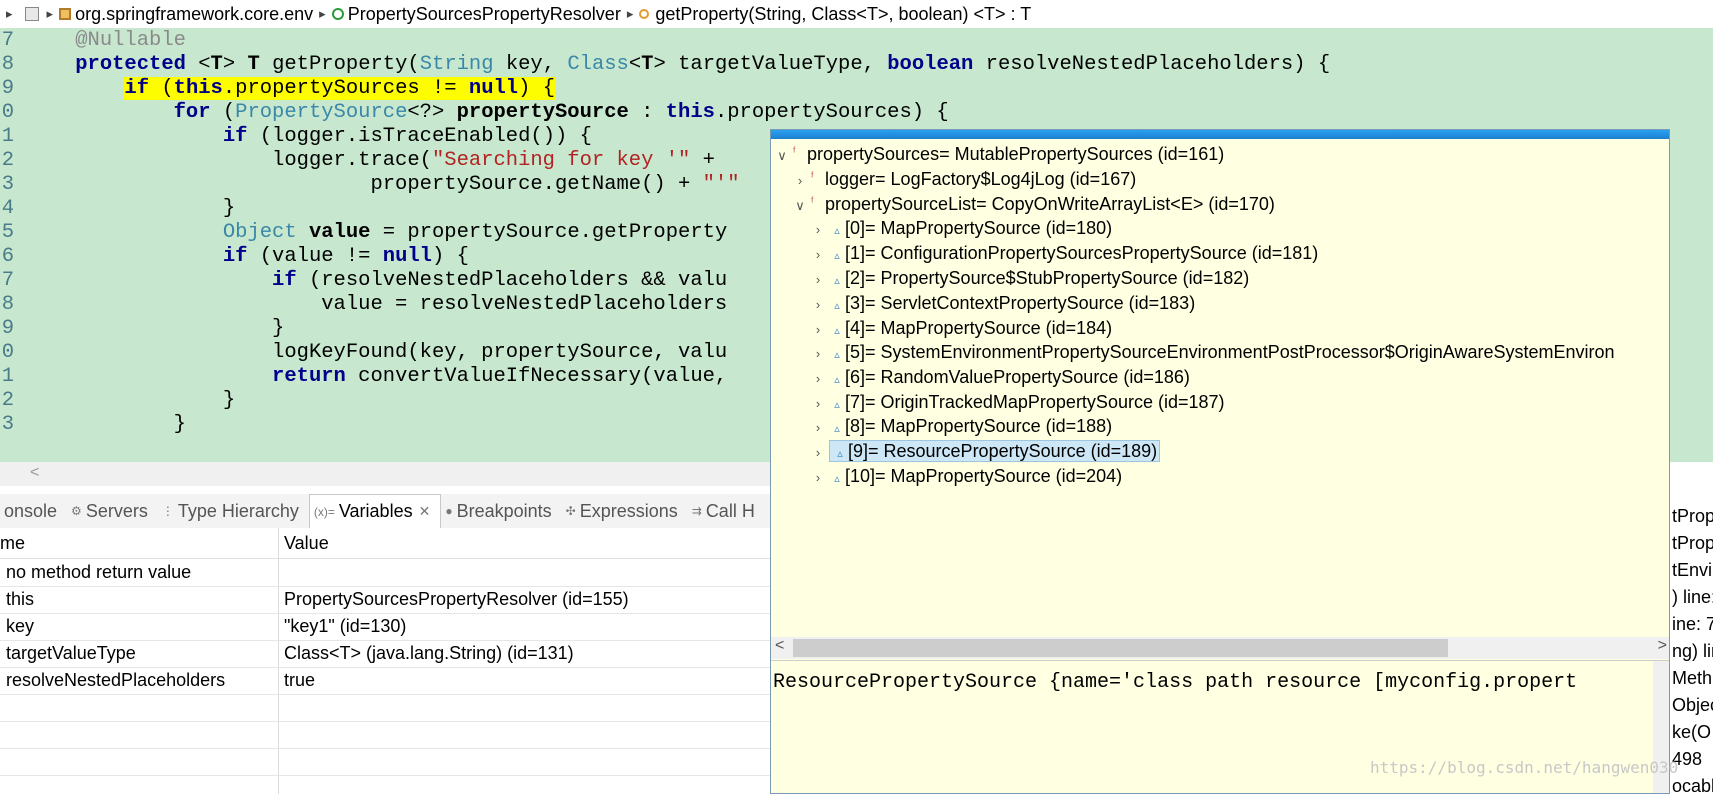 The height and width of the screenshot is (794, 1713). I want to click on tab-type-hierarchy: ⋮ Type Hierarchy, so click(233, 511).